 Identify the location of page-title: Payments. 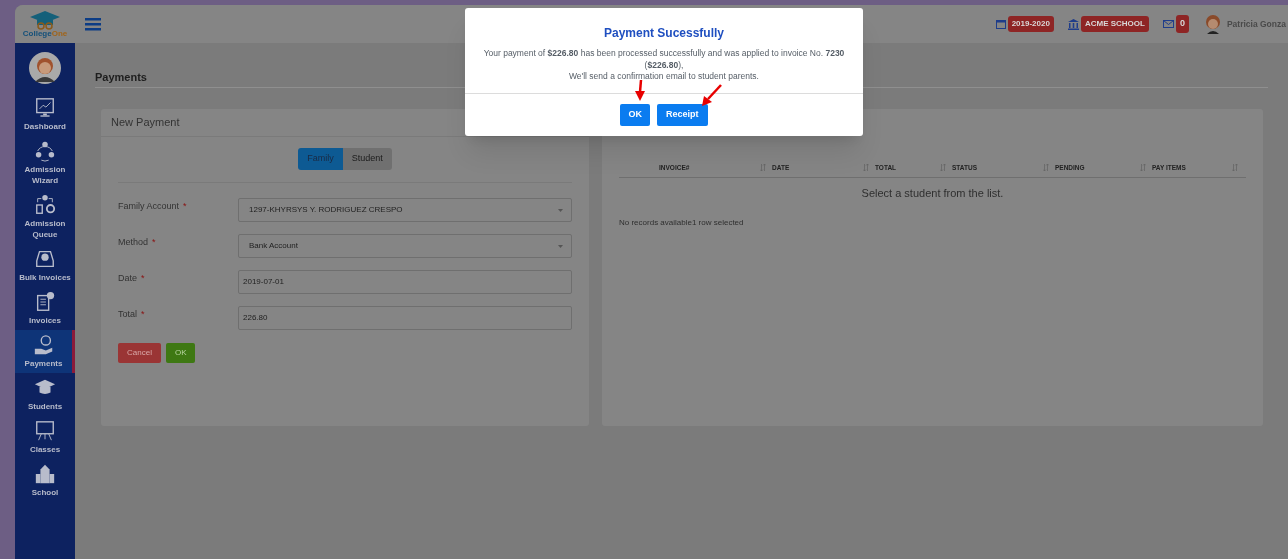
(121, 77).